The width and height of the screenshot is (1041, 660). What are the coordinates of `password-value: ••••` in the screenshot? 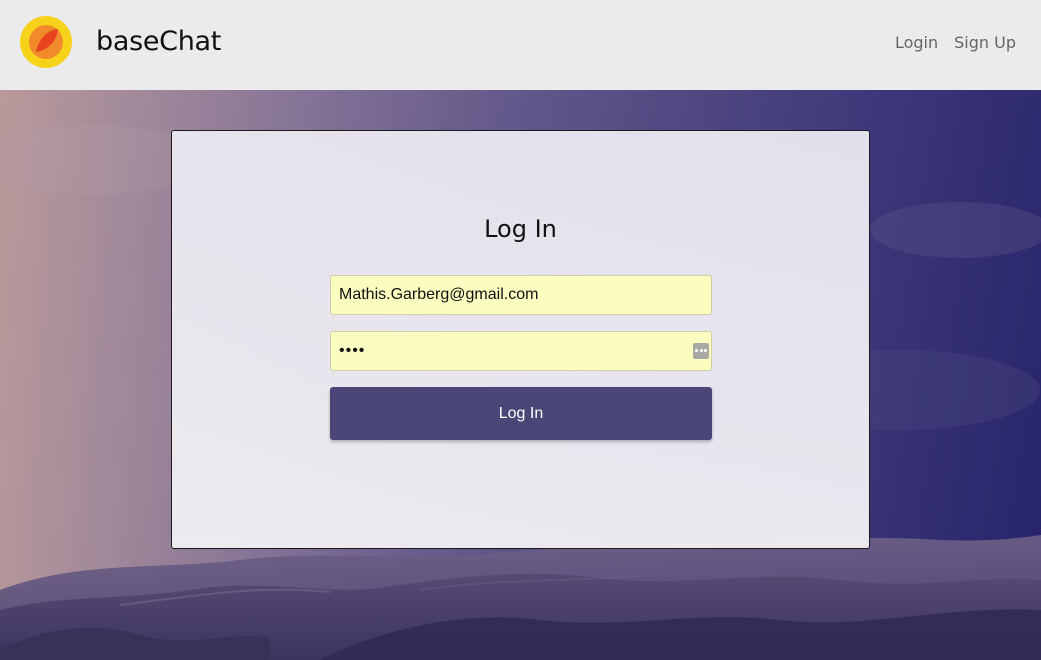 It's located at (352, 350).